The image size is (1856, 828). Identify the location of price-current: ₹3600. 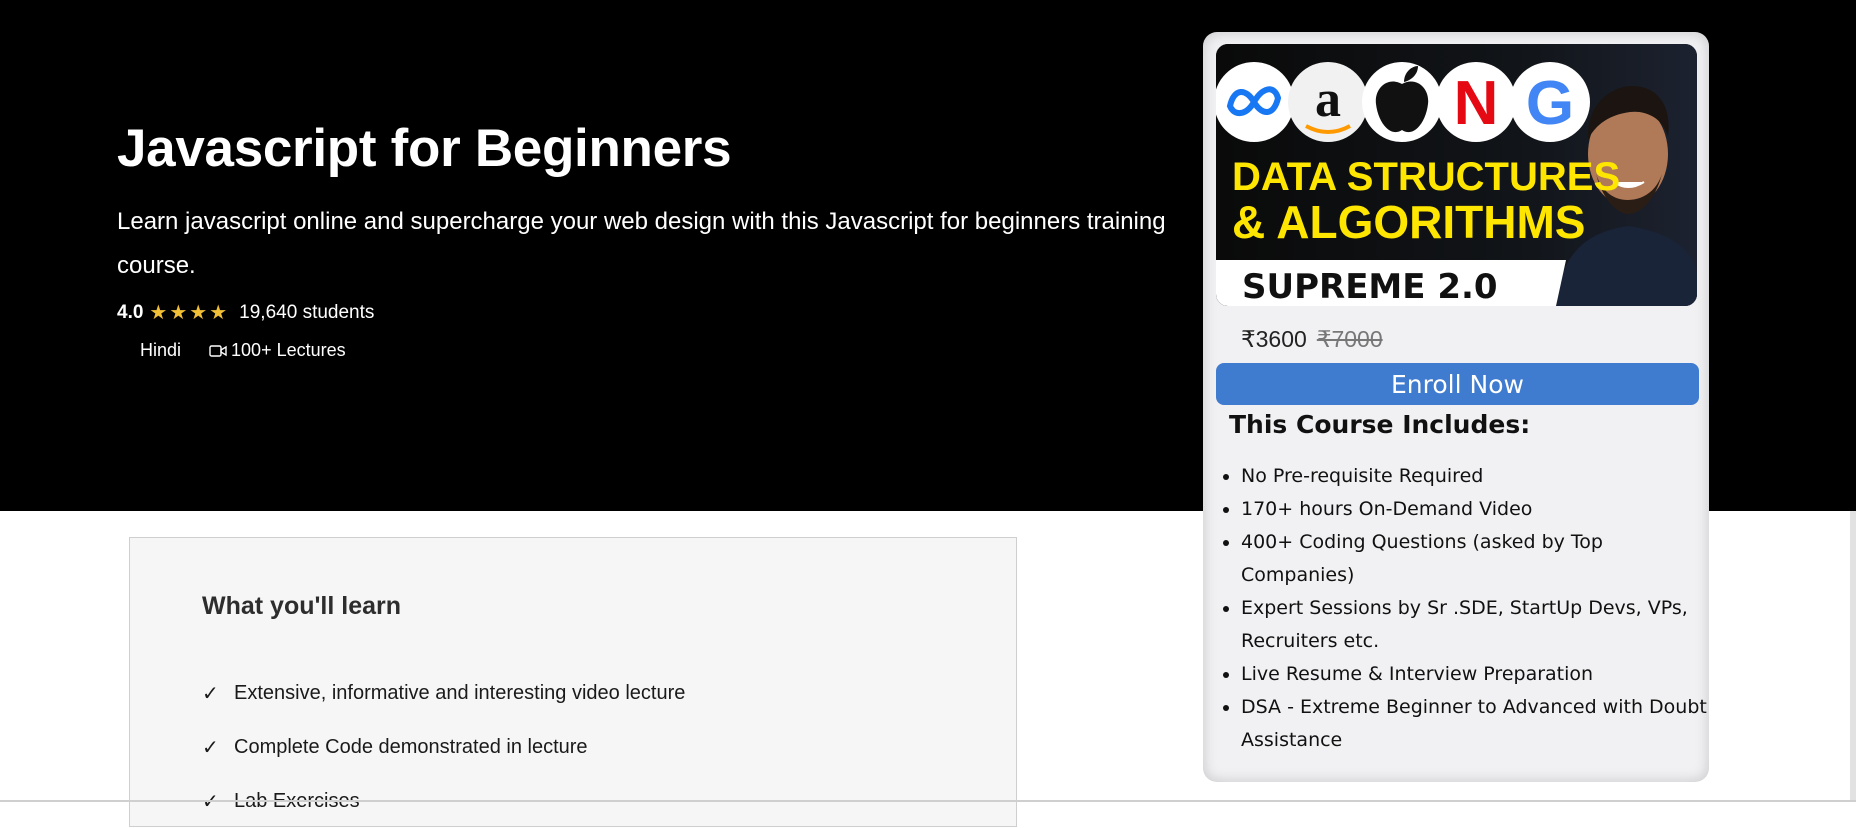
(1274, 339).